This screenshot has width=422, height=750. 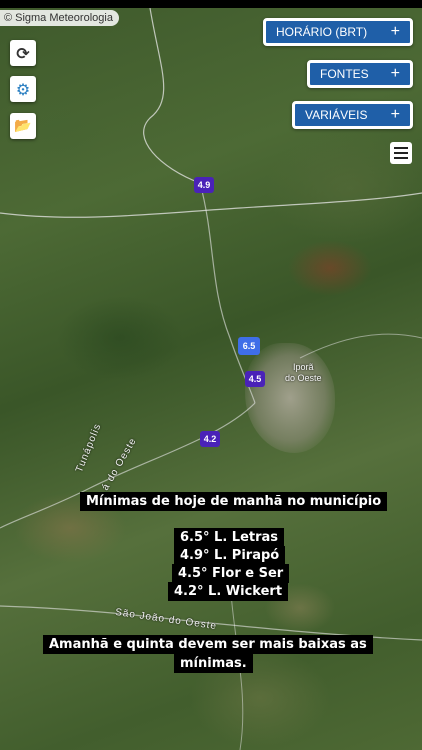 What do you see at coordinates (336, 115) in the screenshot?
I see `variaveis-label: VARIÁVEIS` at bounding box center [336, 115].